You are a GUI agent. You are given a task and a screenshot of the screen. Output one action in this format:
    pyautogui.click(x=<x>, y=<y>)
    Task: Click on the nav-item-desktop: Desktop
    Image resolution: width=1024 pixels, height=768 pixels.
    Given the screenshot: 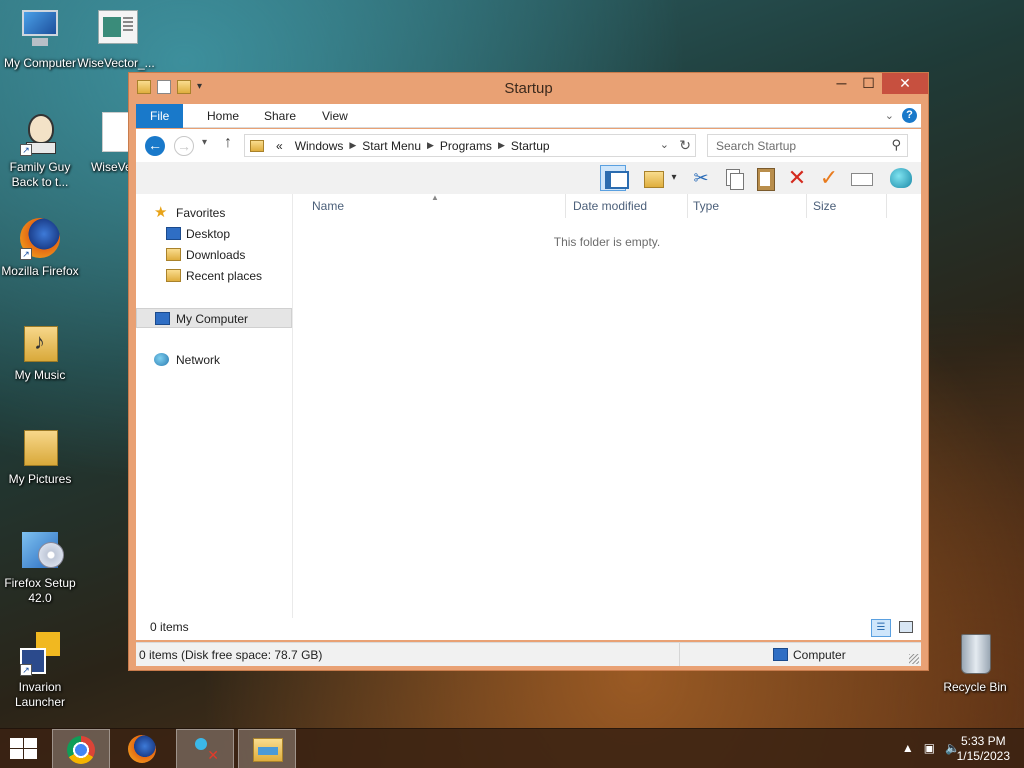 What is the action you would take?
    pyautogui.click(x=214, y=234)
    